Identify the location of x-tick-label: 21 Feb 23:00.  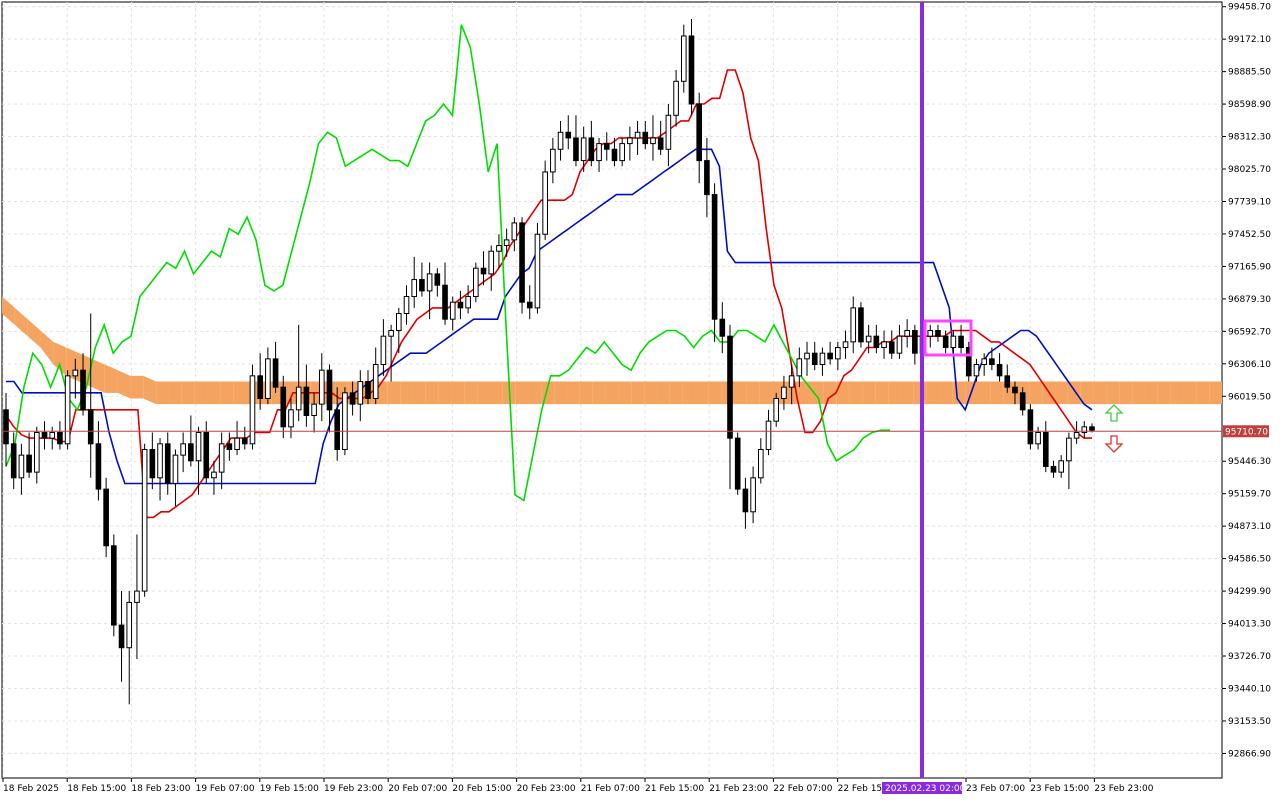
(738, 789).